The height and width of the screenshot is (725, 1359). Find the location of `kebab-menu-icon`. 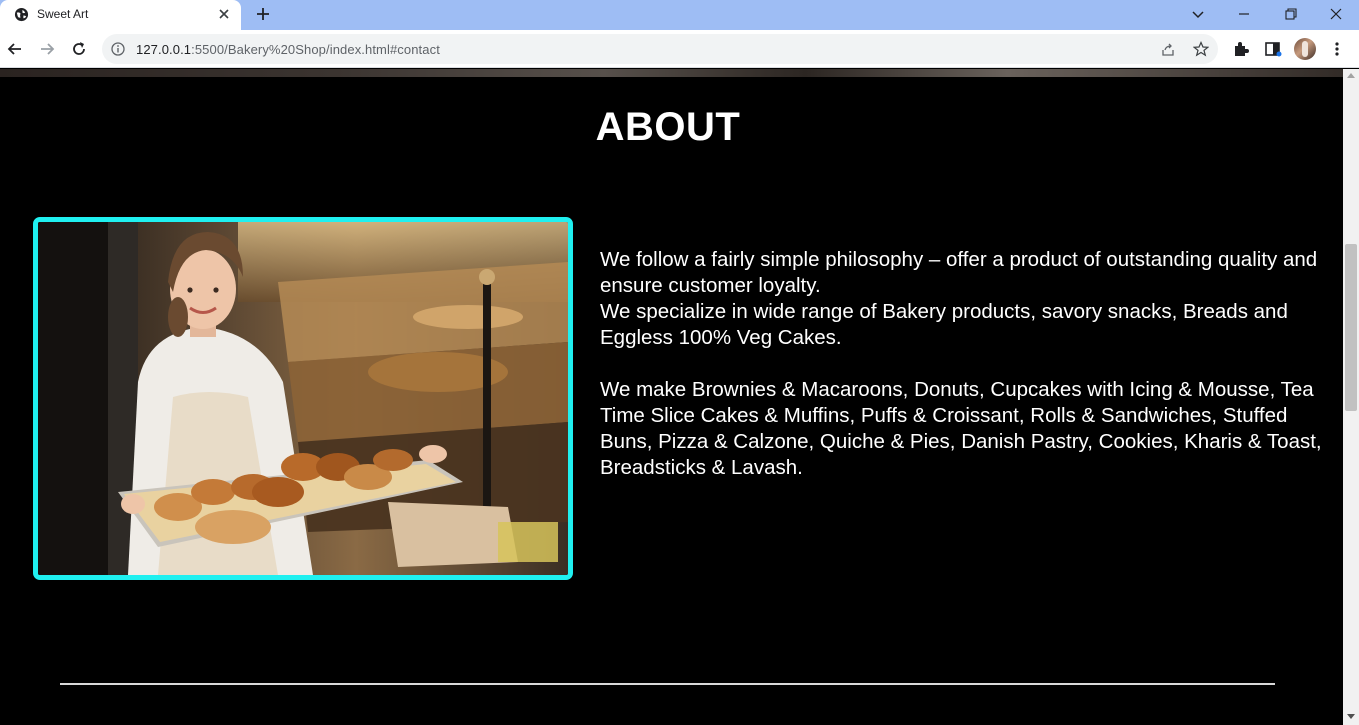

kebab-menu-icon is located at coordinates (1337, 49).